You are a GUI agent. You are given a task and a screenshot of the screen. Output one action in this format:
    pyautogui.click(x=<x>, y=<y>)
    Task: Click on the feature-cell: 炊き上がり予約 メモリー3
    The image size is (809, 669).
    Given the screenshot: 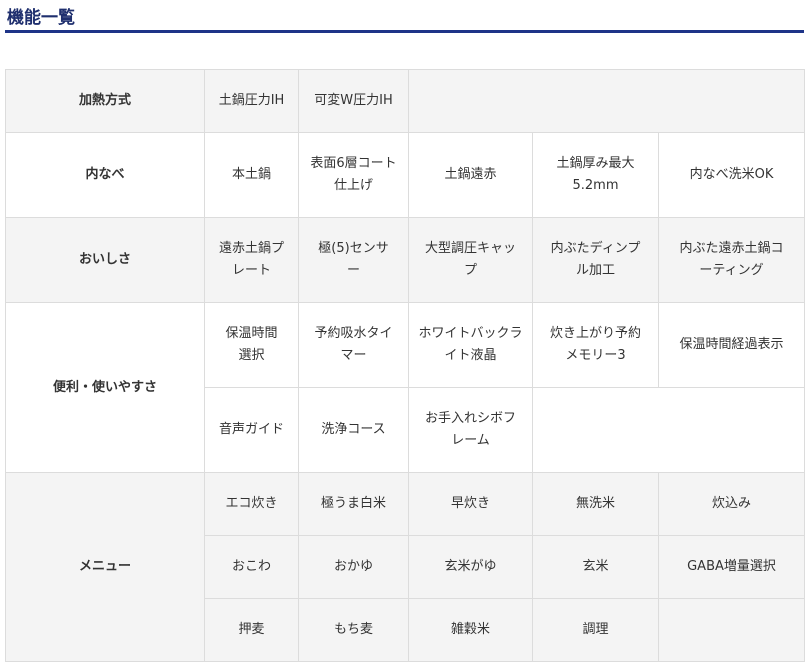 What is the action you would take?
    pyautogui.click(x=595, y=345)
    